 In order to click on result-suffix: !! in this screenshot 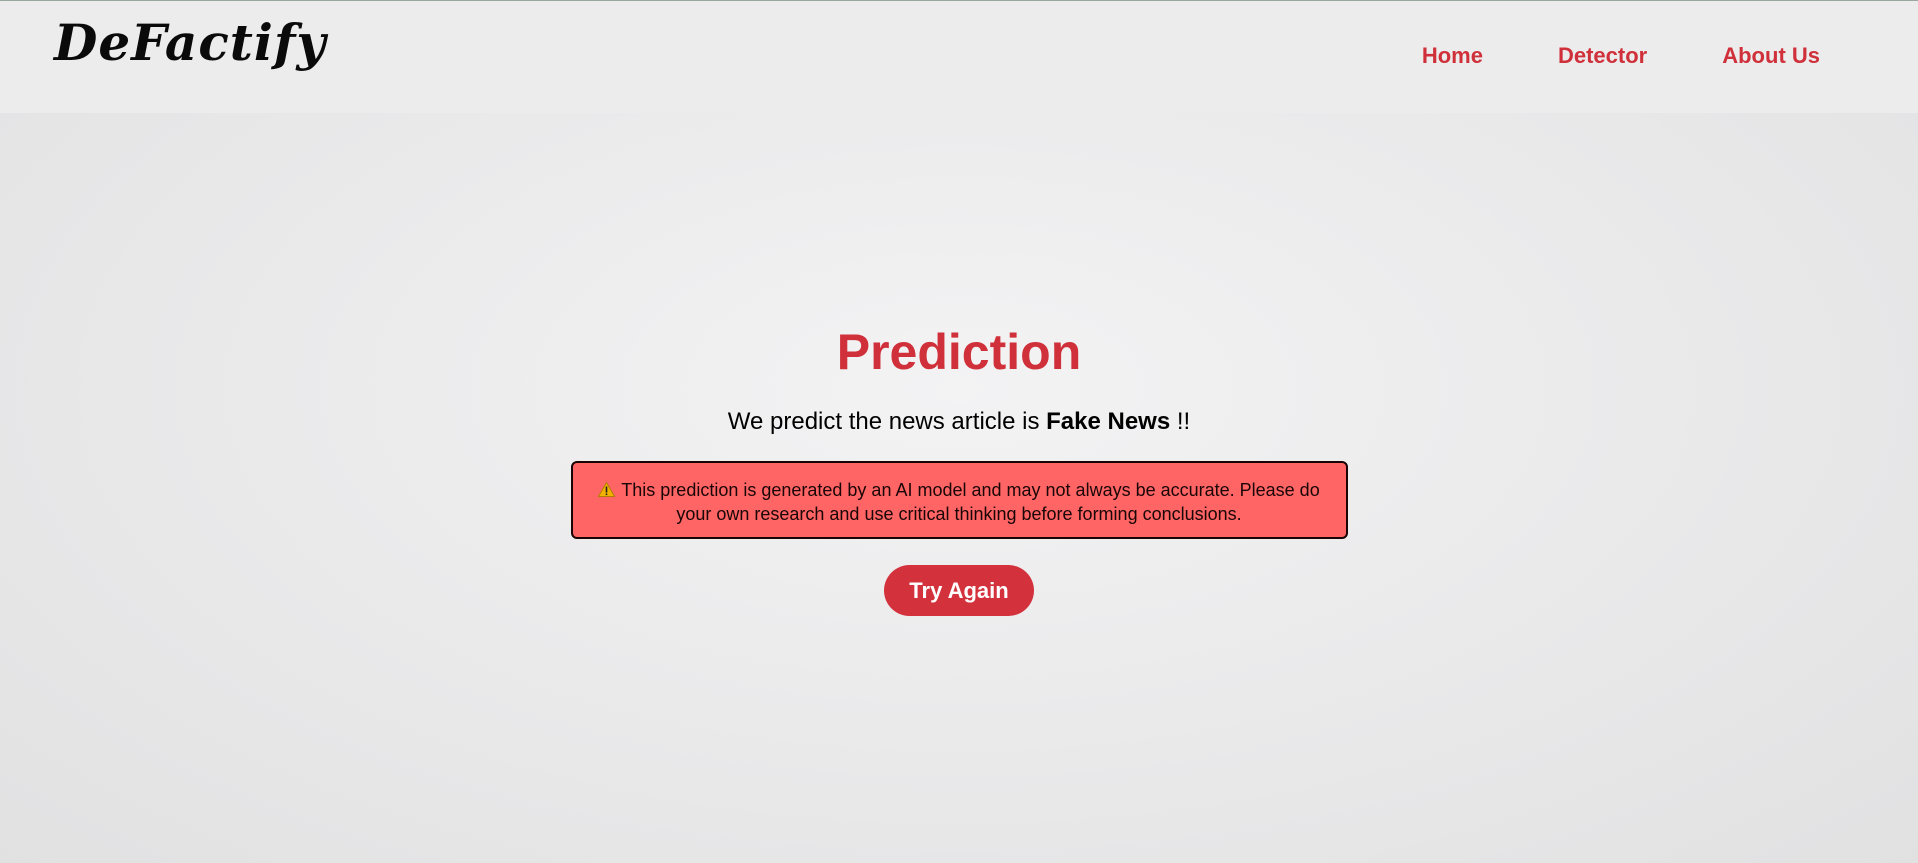, I will do `click(1180, 421)`.